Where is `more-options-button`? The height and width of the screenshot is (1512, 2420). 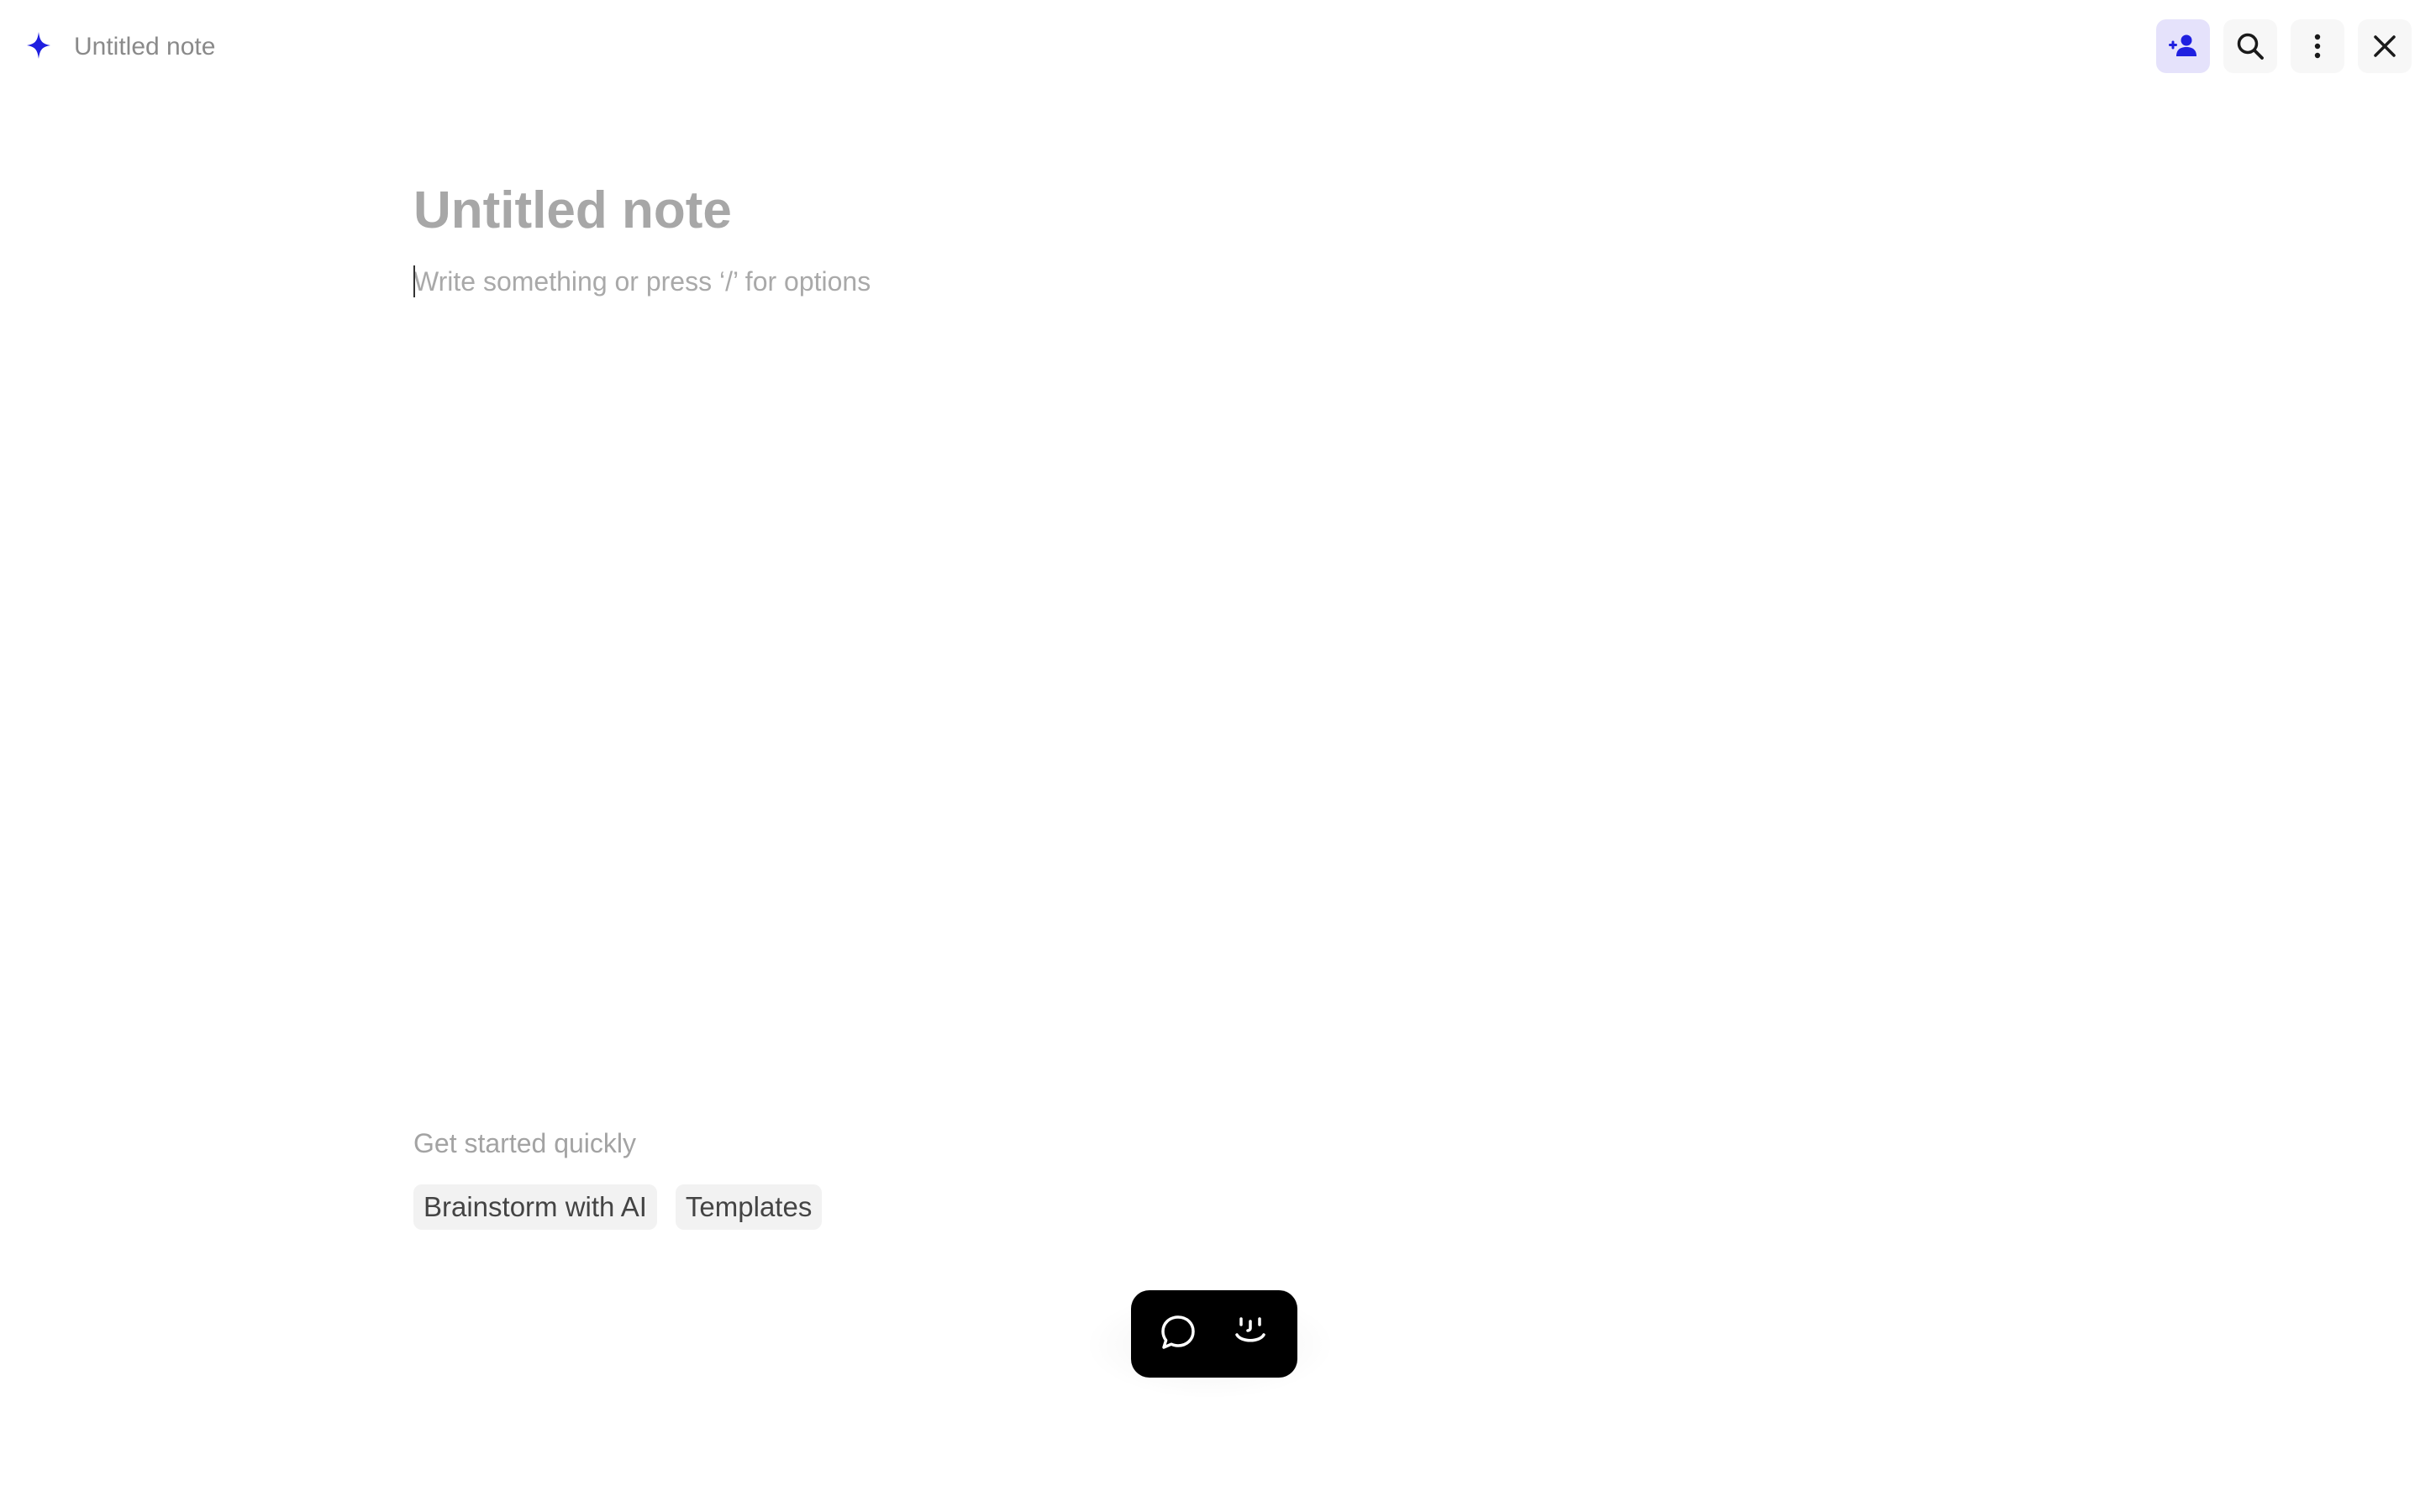
more-options-button is located at coordinates (2317, 46).